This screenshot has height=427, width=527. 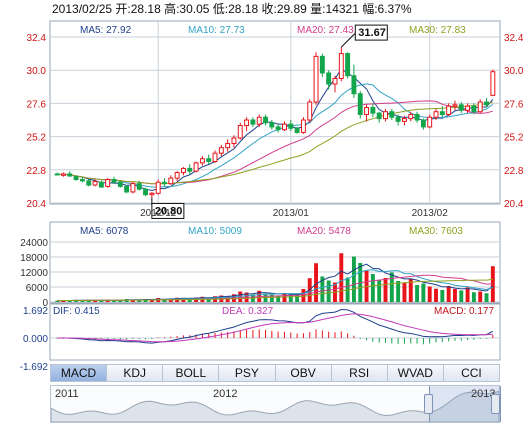 What do you see at coordinates (428, 404) in the screenshot?
I see `navigator-left-handle` at bounding box center [428, 404].